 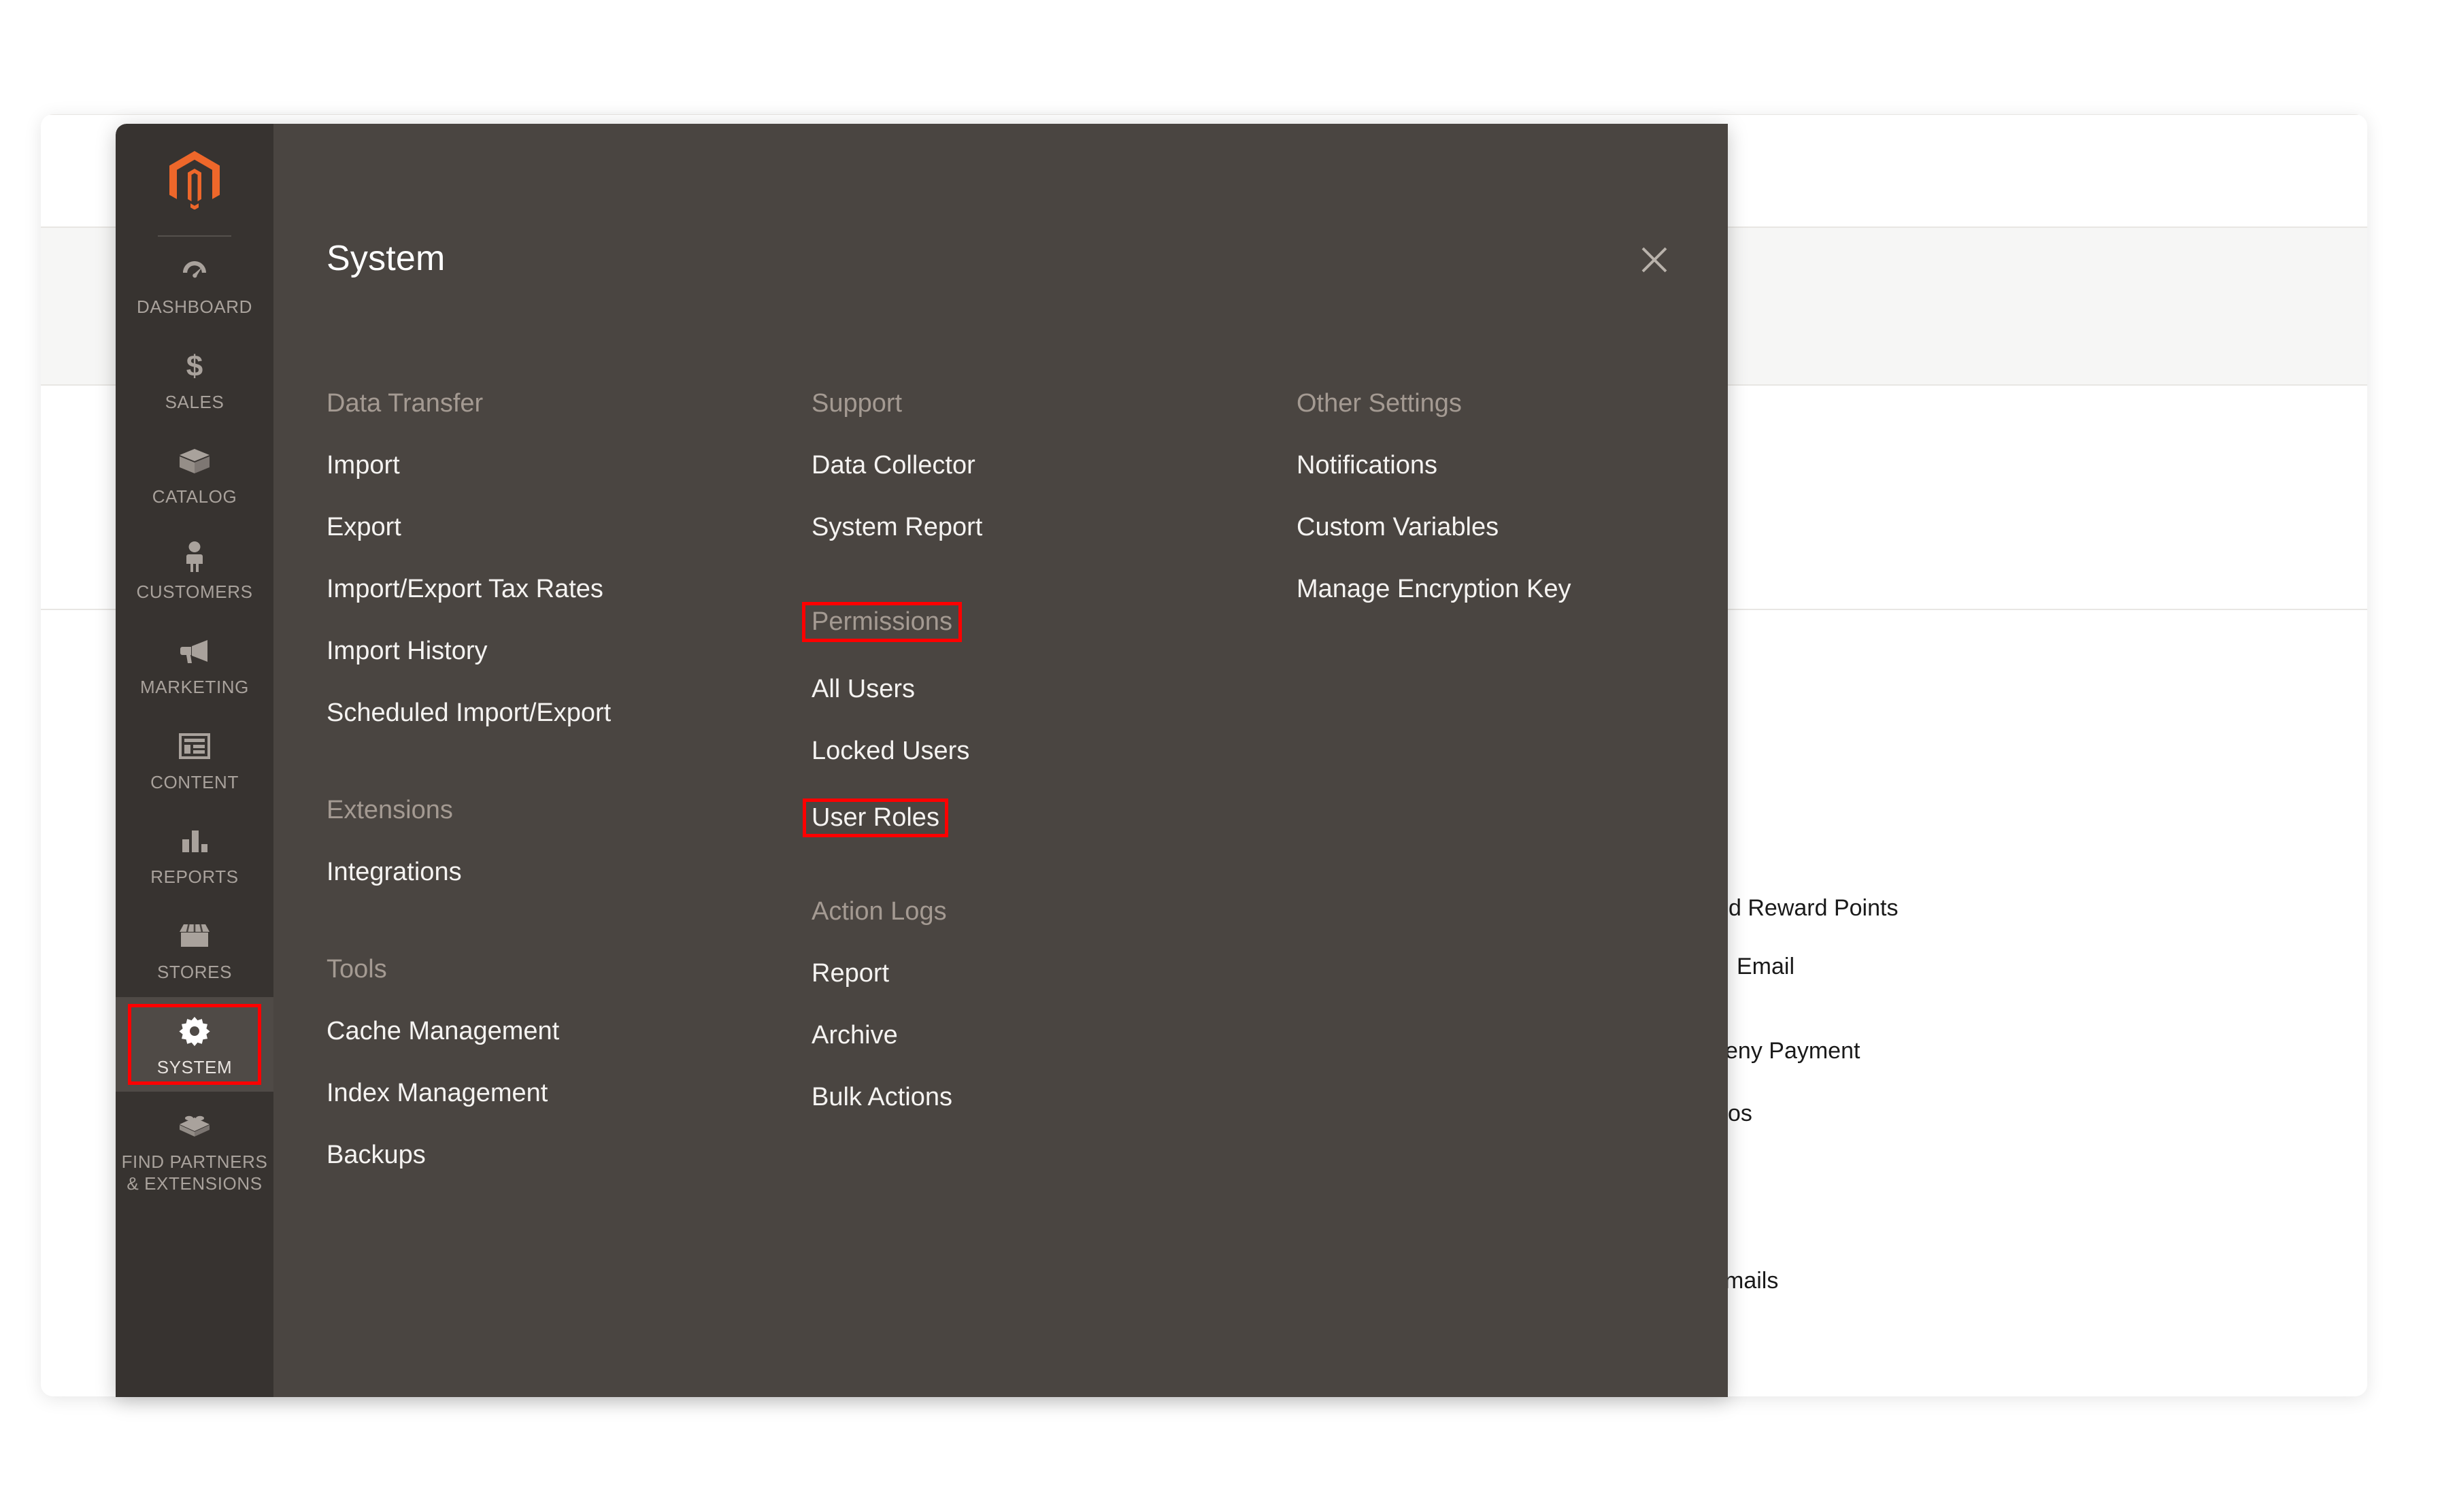 What do you see at coordinates (195, 746) in the screenshot?
I see `layout-page-icon` at bounding box center [195, 746].